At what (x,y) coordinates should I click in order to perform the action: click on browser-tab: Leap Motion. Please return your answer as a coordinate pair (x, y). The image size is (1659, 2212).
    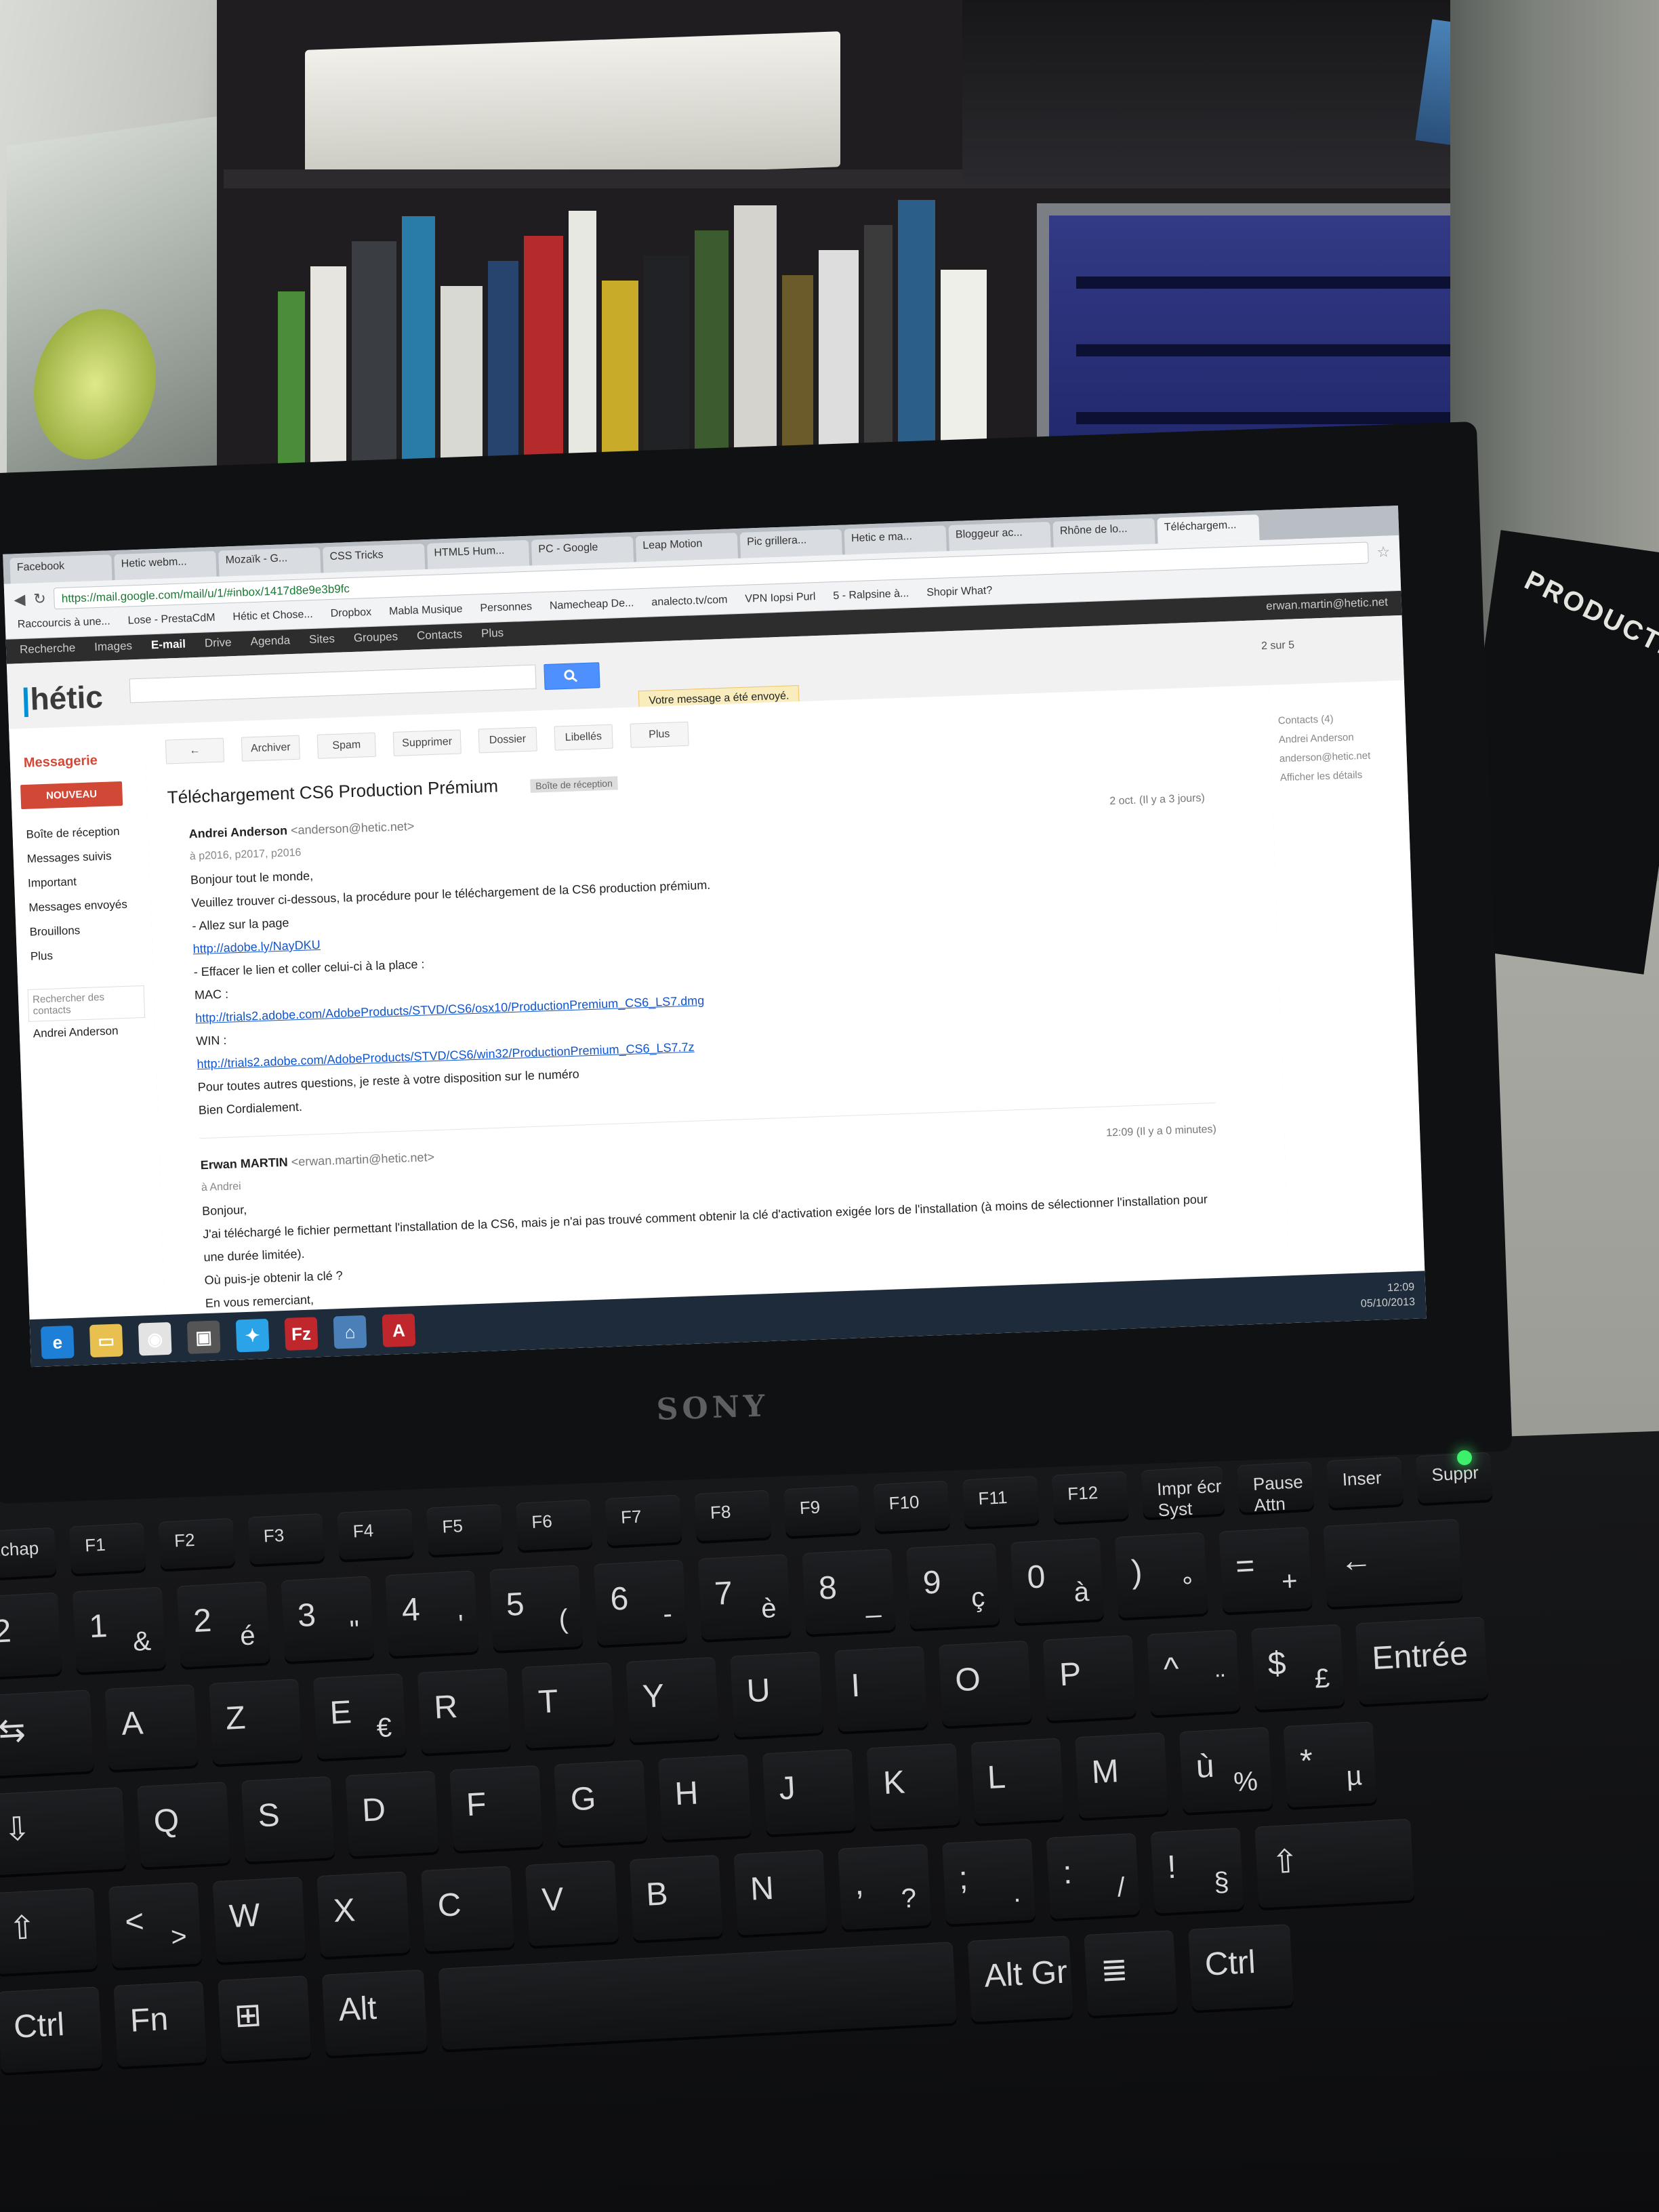
    Looking at the image, I should click on (687, 547).